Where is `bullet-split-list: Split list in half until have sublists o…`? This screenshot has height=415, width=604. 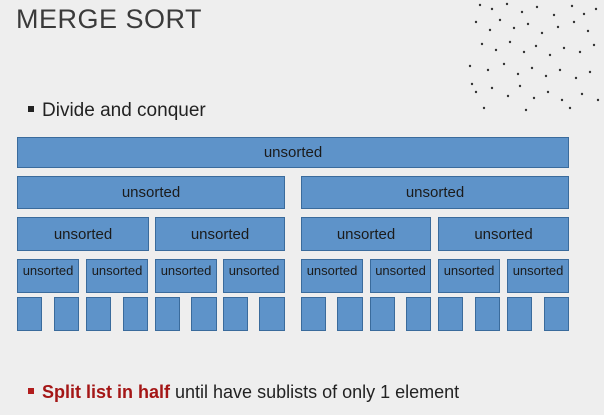 bullet-split-list: Split list in half until have sublists o… is located at coordinates (243, 392).